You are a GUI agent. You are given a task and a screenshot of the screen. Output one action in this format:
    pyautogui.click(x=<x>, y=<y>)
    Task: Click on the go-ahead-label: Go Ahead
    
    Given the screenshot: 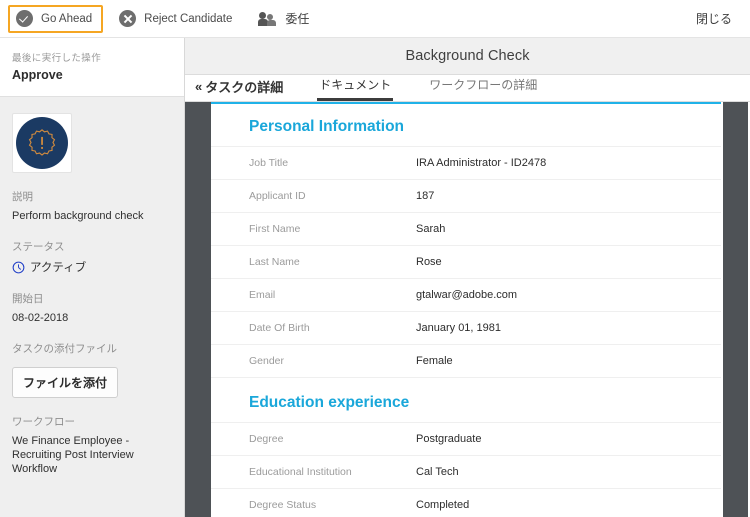 What is the action you would take?
    pyautogui.click(x=67, y=18)
    